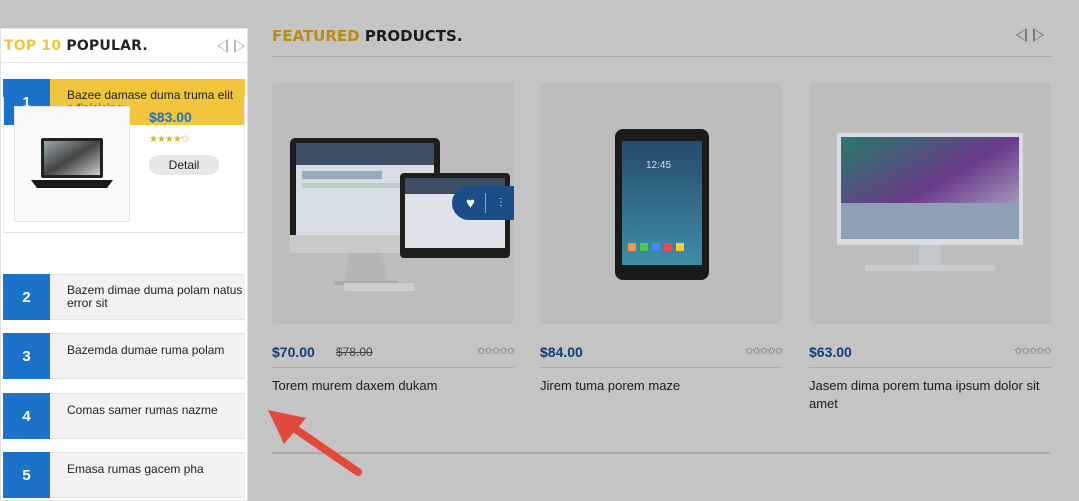  I want to click on popular-item-label: Emasa rumas gacem pha, so click(147, 475).